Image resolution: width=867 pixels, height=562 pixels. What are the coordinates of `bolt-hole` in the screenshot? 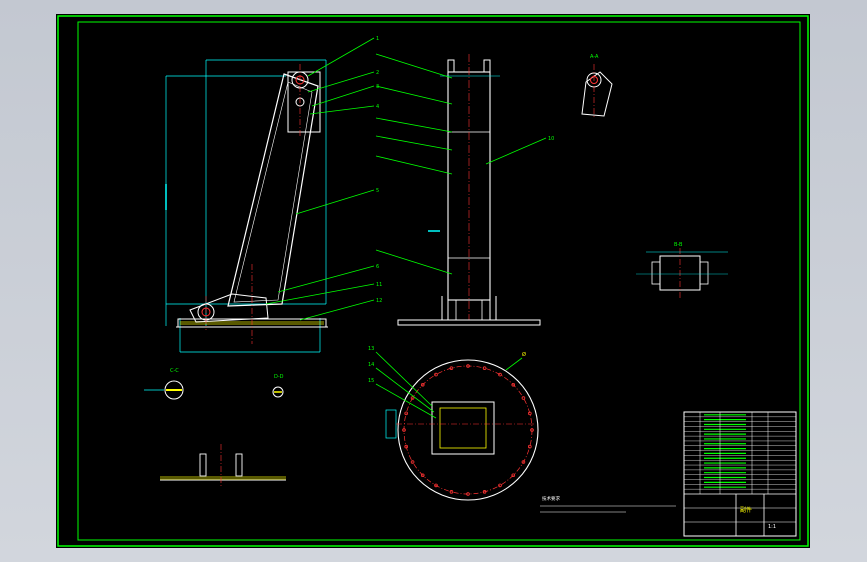 It's located at (500, 485).